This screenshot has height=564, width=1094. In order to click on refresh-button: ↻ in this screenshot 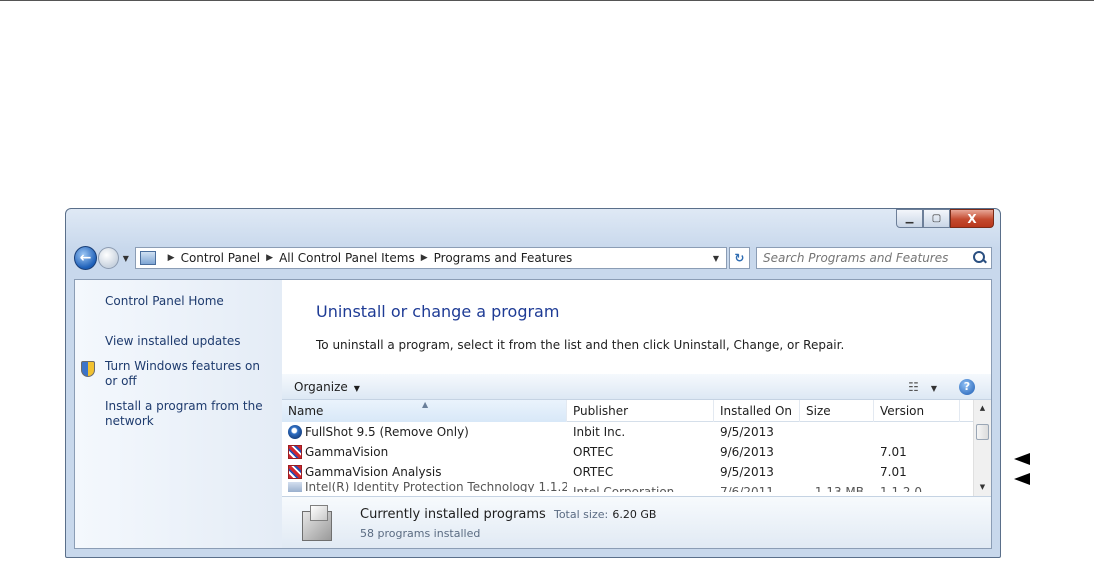, I will do `click(739, 258)`.